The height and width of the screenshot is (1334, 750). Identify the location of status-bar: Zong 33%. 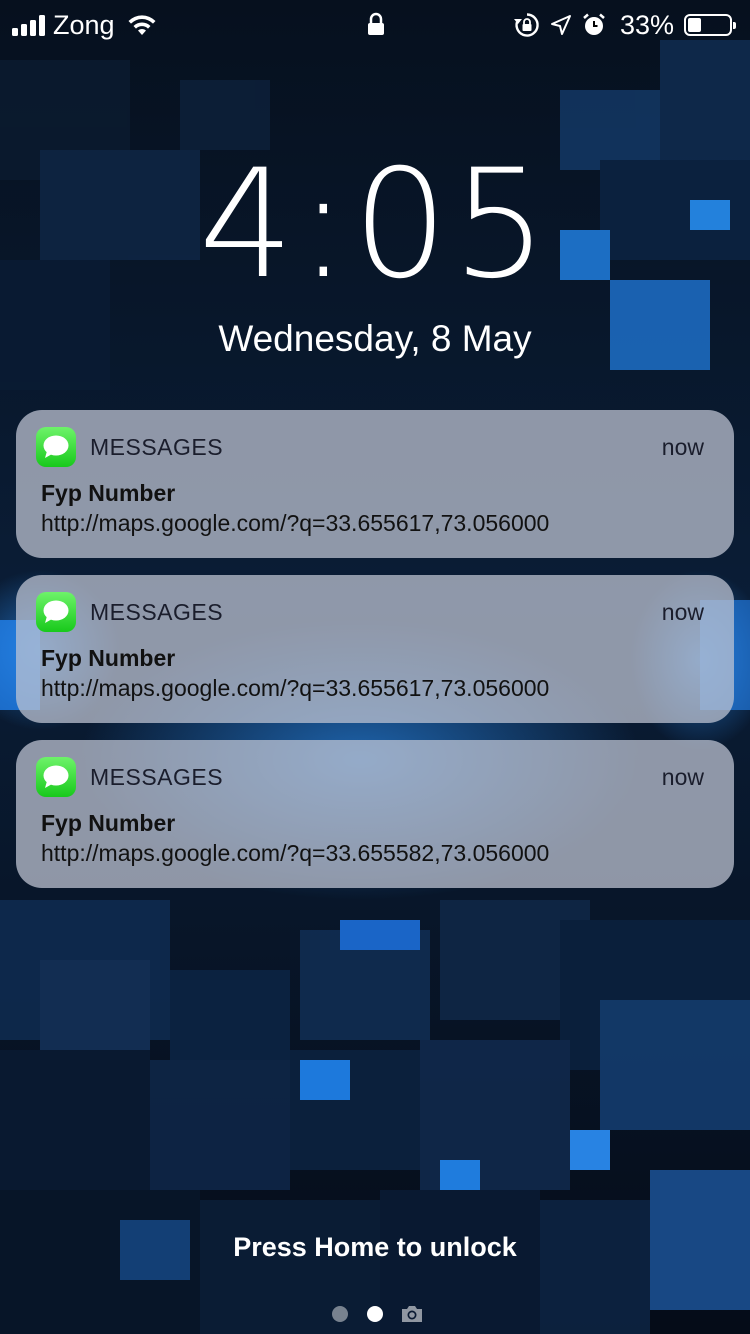
(375, 25).